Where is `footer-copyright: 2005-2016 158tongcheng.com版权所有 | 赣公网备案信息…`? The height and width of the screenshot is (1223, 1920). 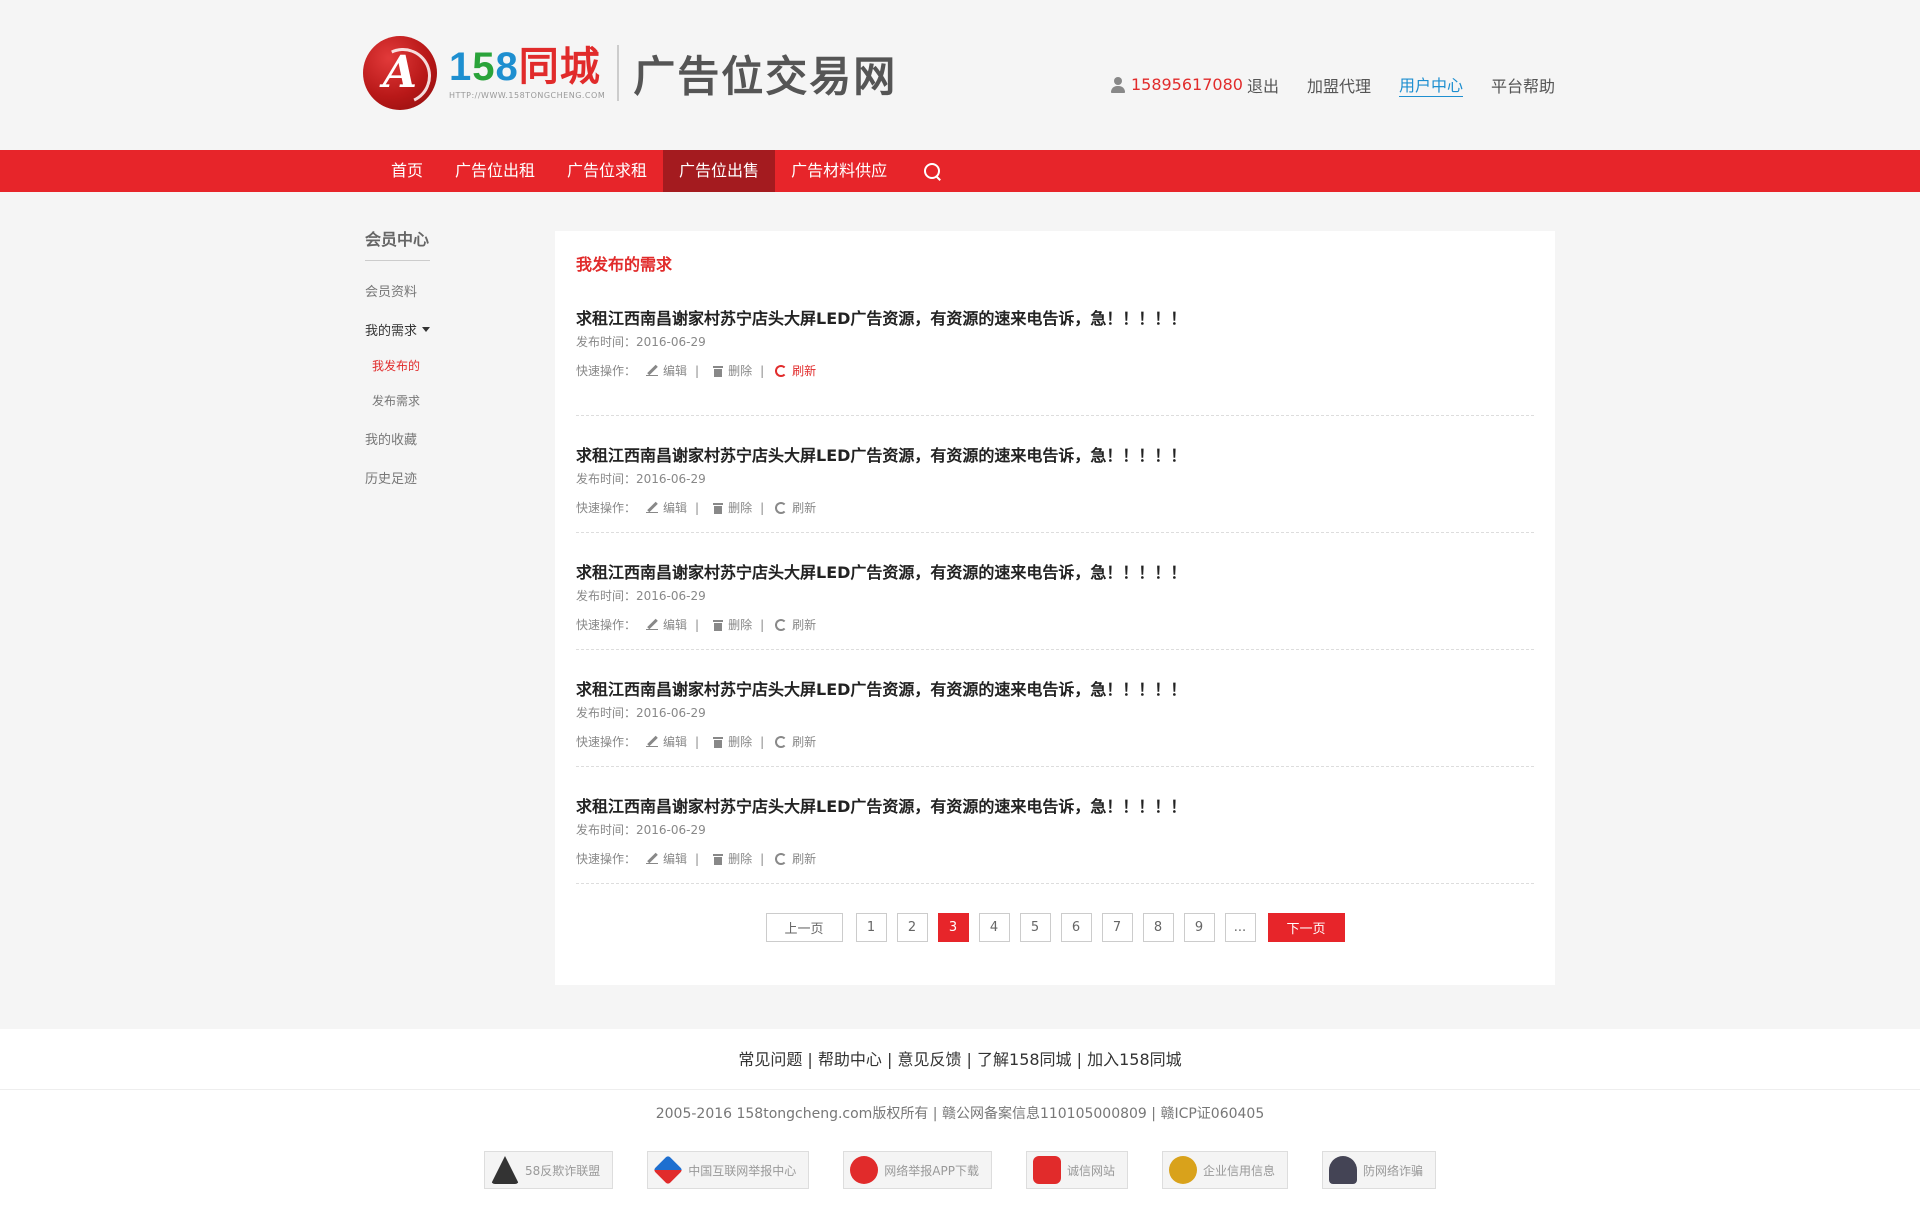
footer-copyright: 2005-2016 158tongcheng.com版权所有 | 赣公网备案信息… is located at coordinates (960, 1114).